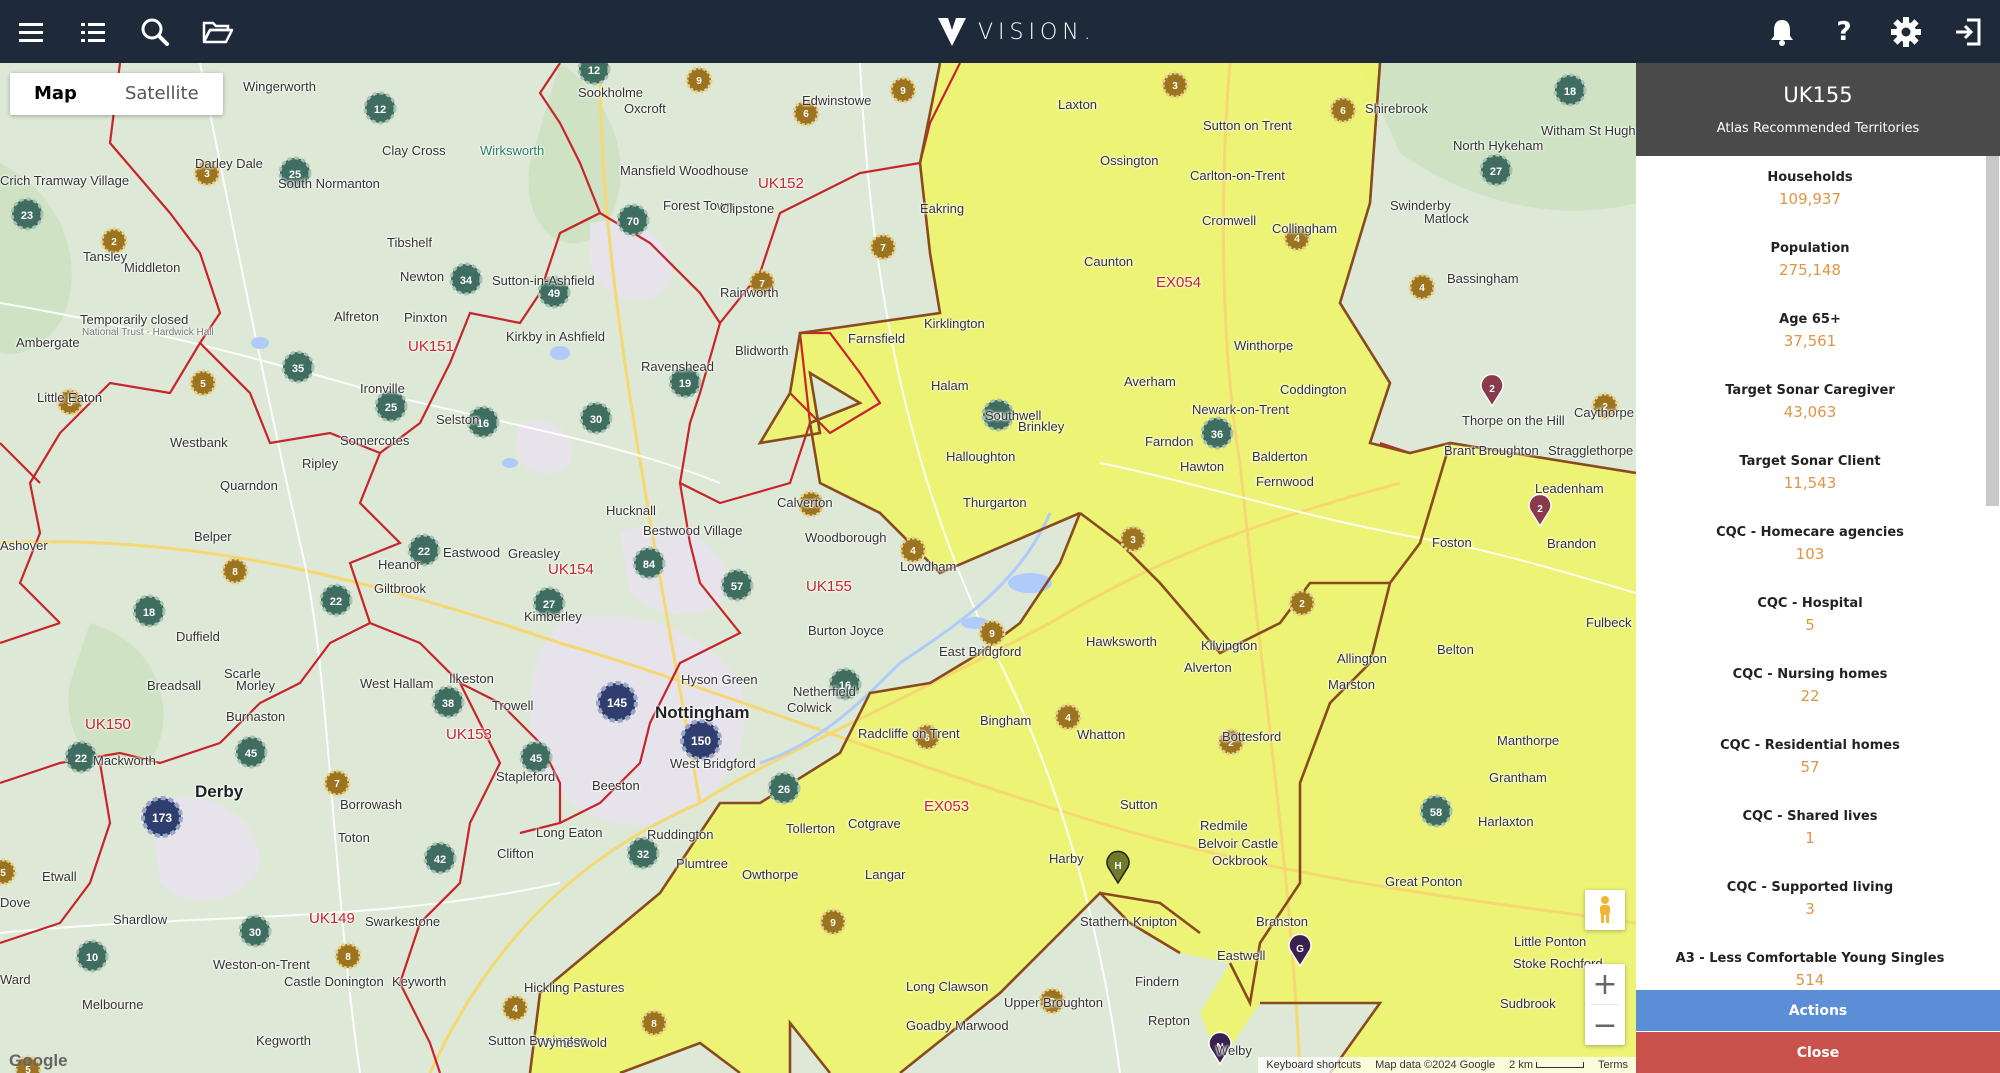  I want to click on town-label: Hawton, so click(1202, 466).